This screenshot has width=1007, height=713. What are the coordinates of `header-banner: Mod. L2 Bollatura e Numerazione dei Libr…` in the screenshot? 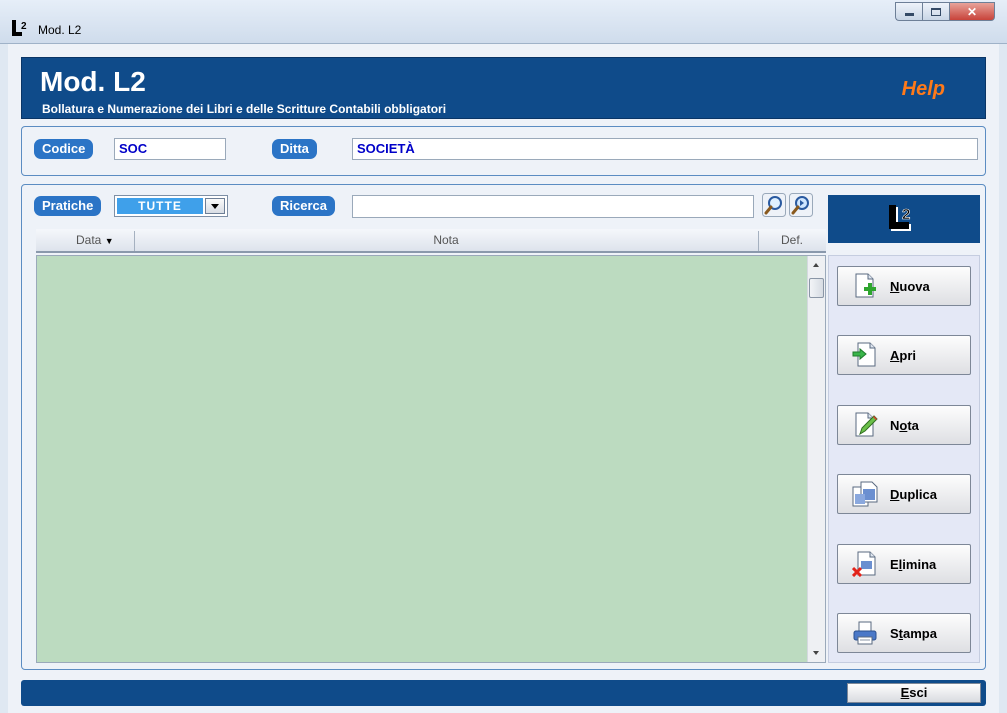 It's located at (503, 88).